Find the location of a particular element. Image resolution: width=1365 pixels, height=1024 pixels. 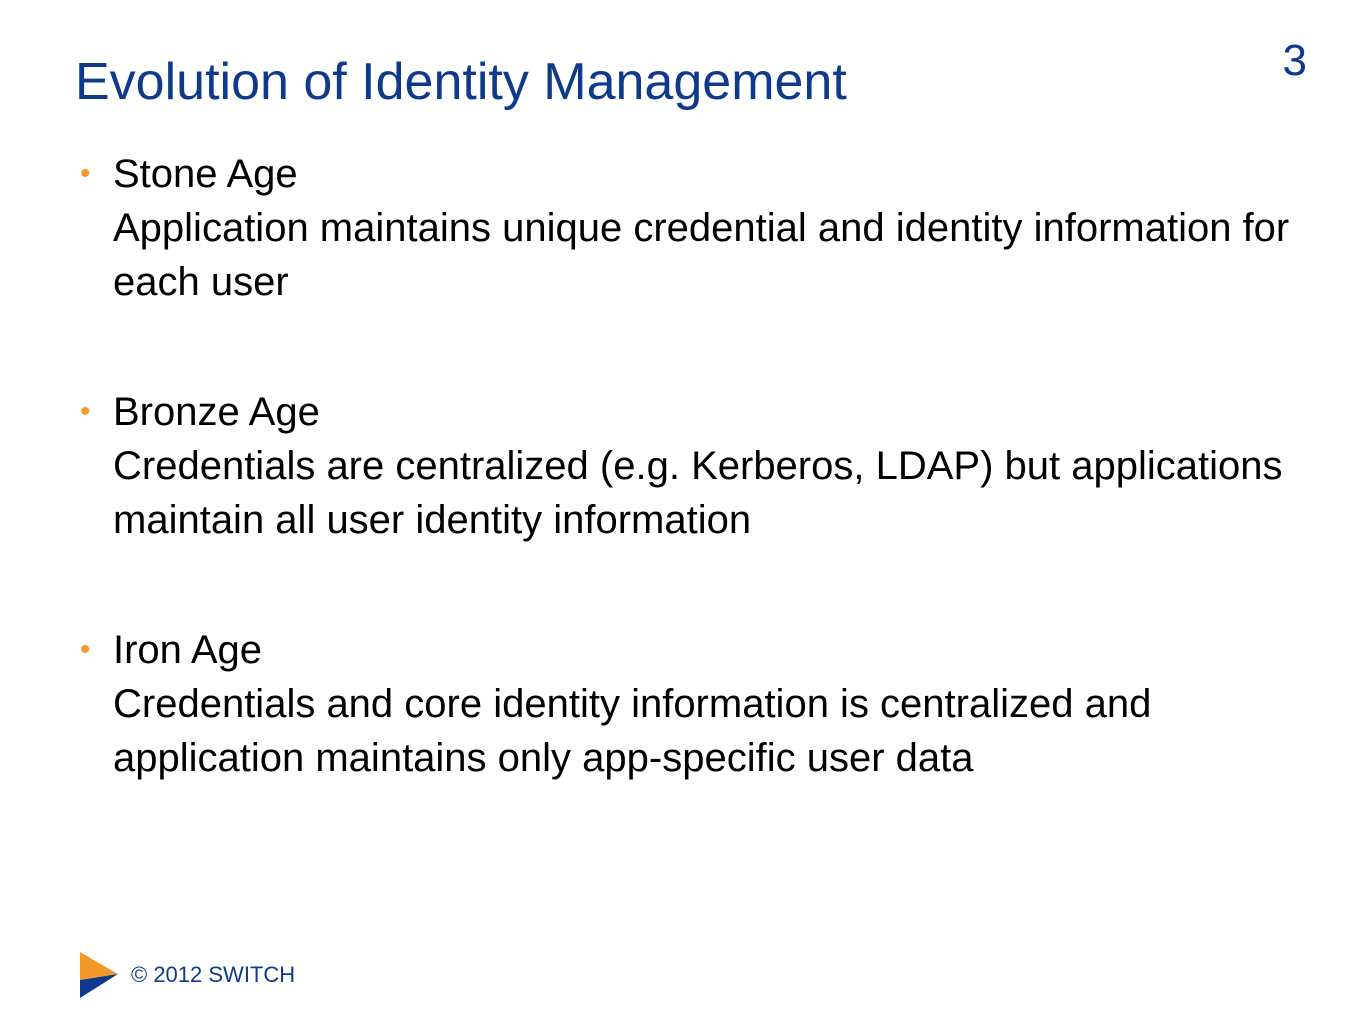

bullet-heading: Bronze Age is located at coordinates (216, 412).